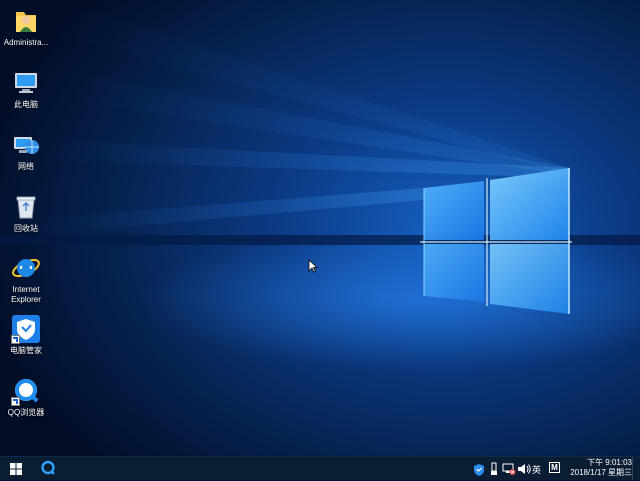 This screenshot has width=640, height=481. Describe the element at coordinates (320, 468) in the screenshot. I see `taskbar: 英 M 下午 9:01:03 2018/1/17 星期三` at that location.